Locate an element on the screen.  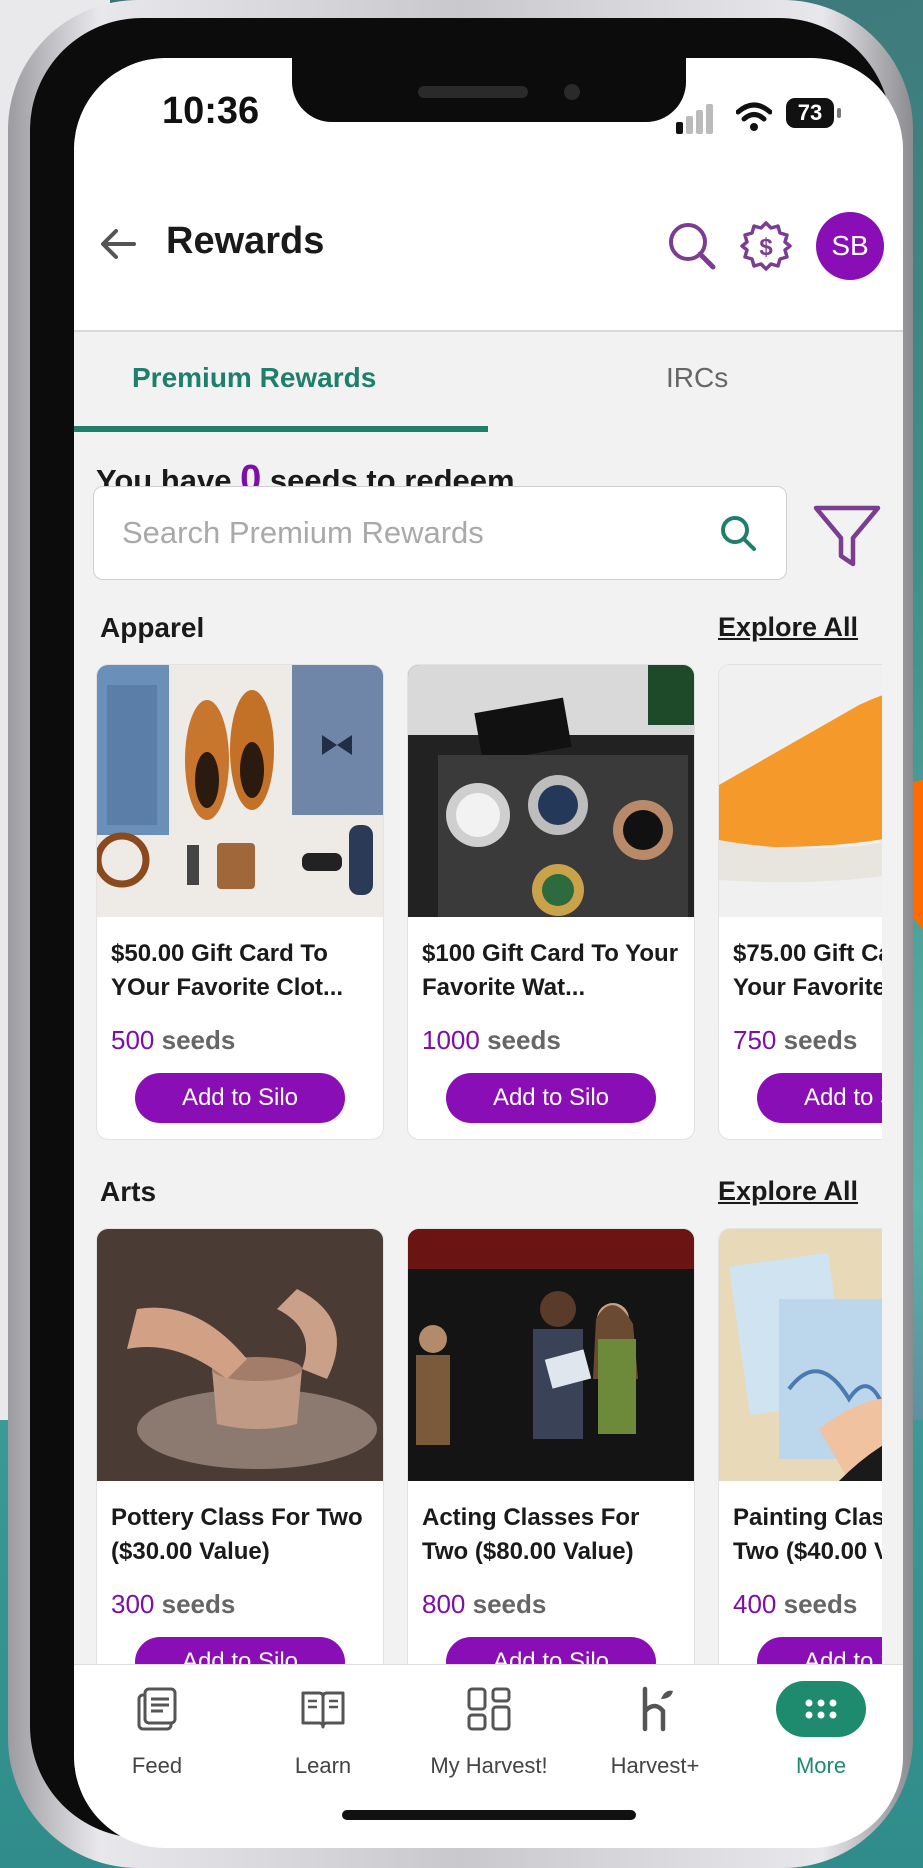
nav-label: More is located at coordinates (821, 1765).